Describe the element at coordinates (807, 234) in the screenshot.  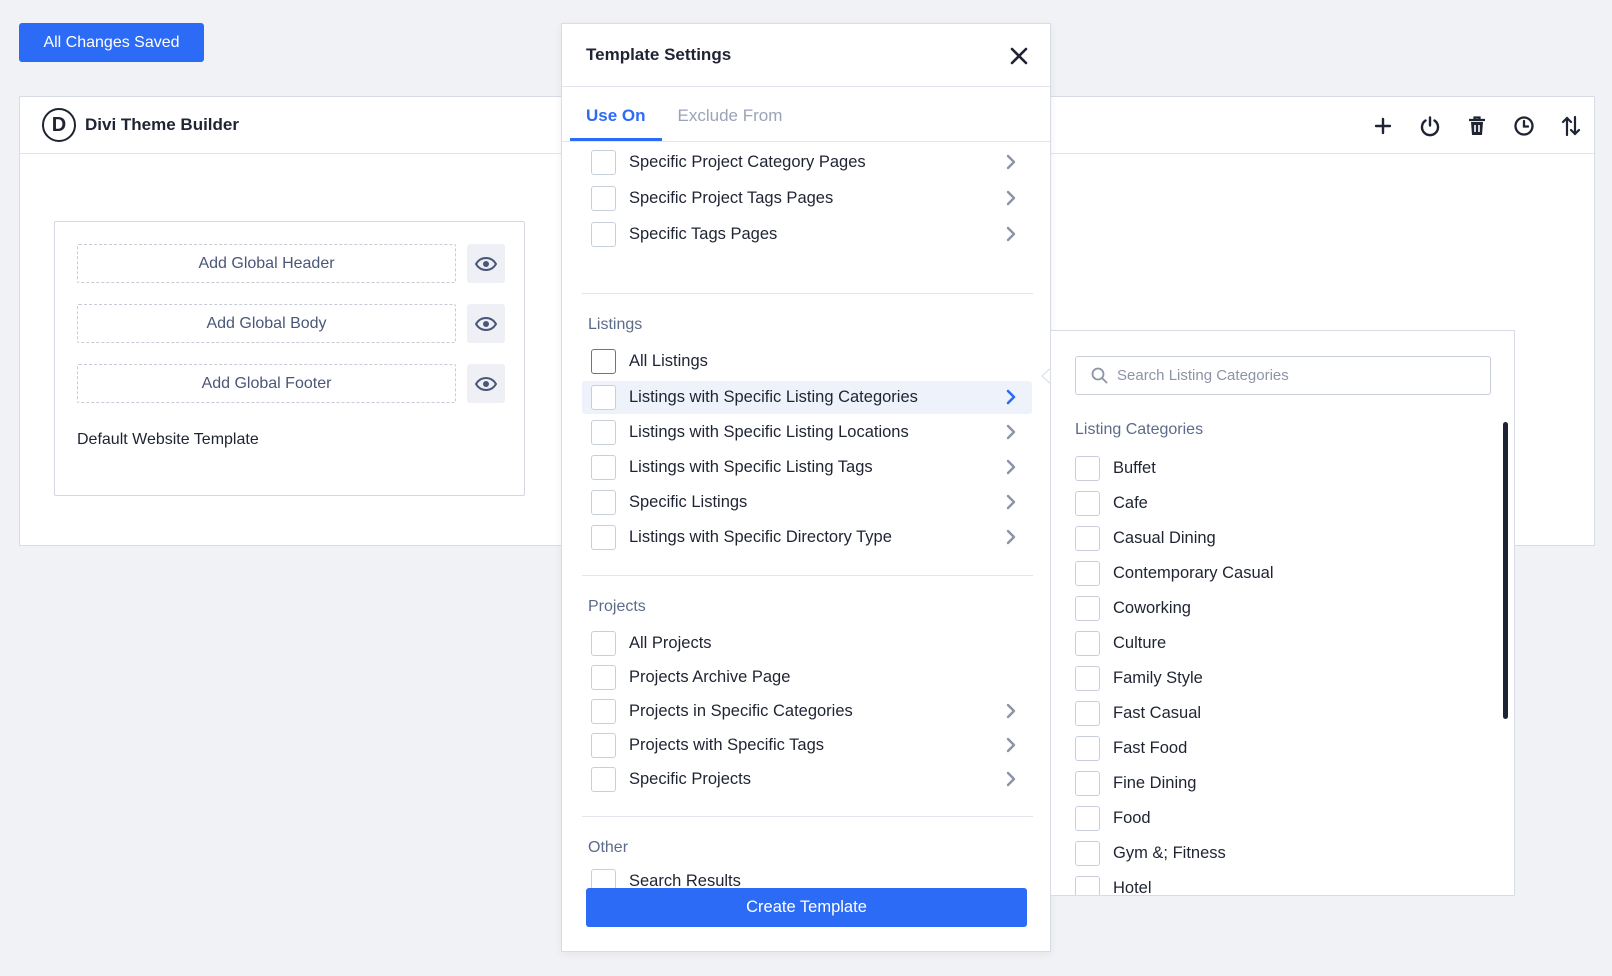
I see `option-specific-tags-pages: Specific Tags Pages` at that location.